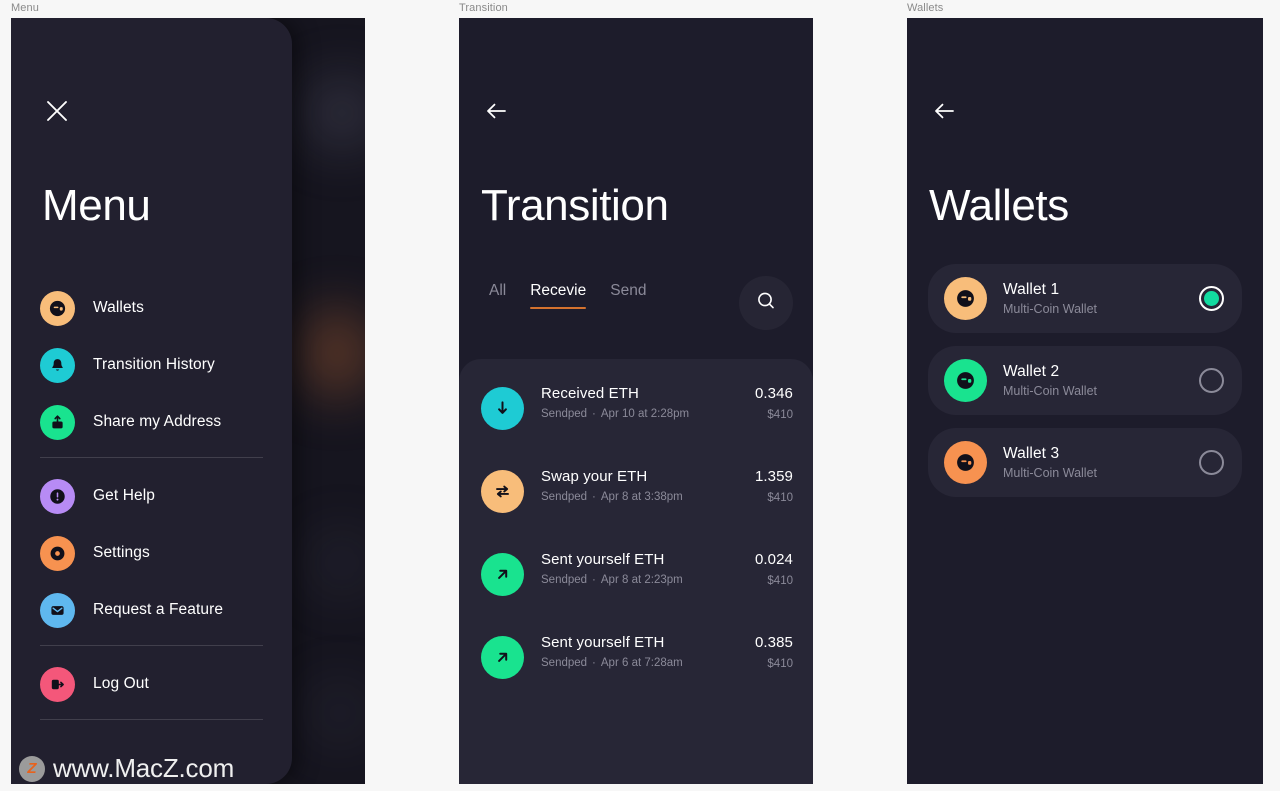  What do you see at coordinates (594, 476) in the screenshot?
I see `transaction-title: Swap your ETH` at bounding box center [594, 476].